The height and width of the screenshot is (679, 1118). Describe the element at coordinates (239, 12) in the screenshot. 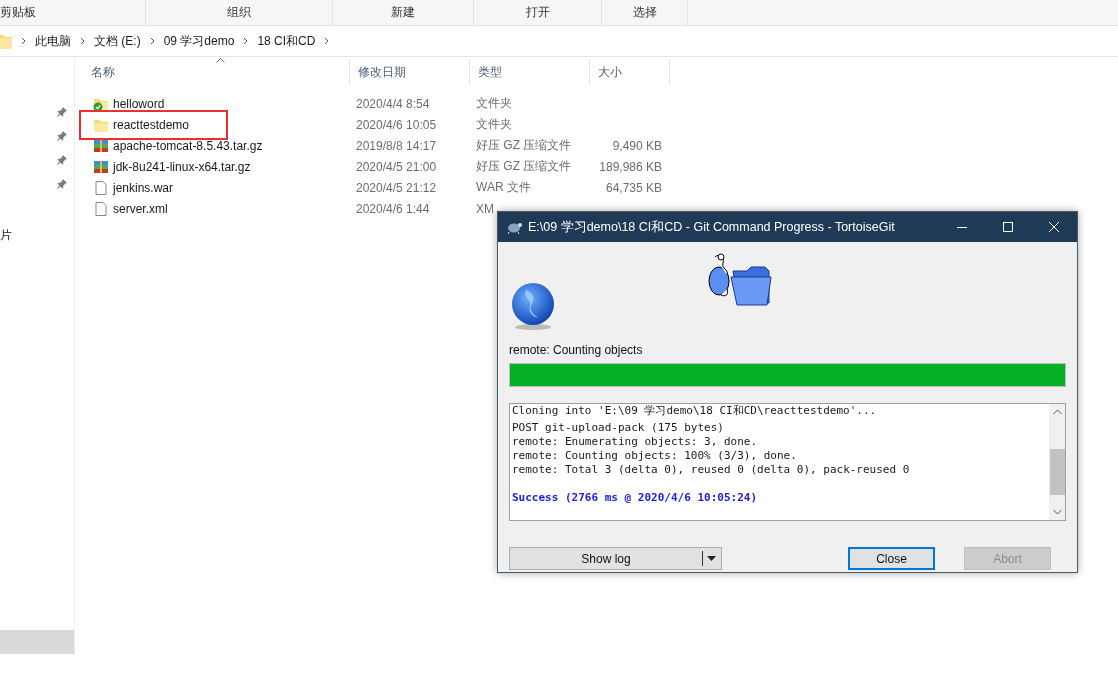

I see `ribbon-group-label: 组织` at that location.